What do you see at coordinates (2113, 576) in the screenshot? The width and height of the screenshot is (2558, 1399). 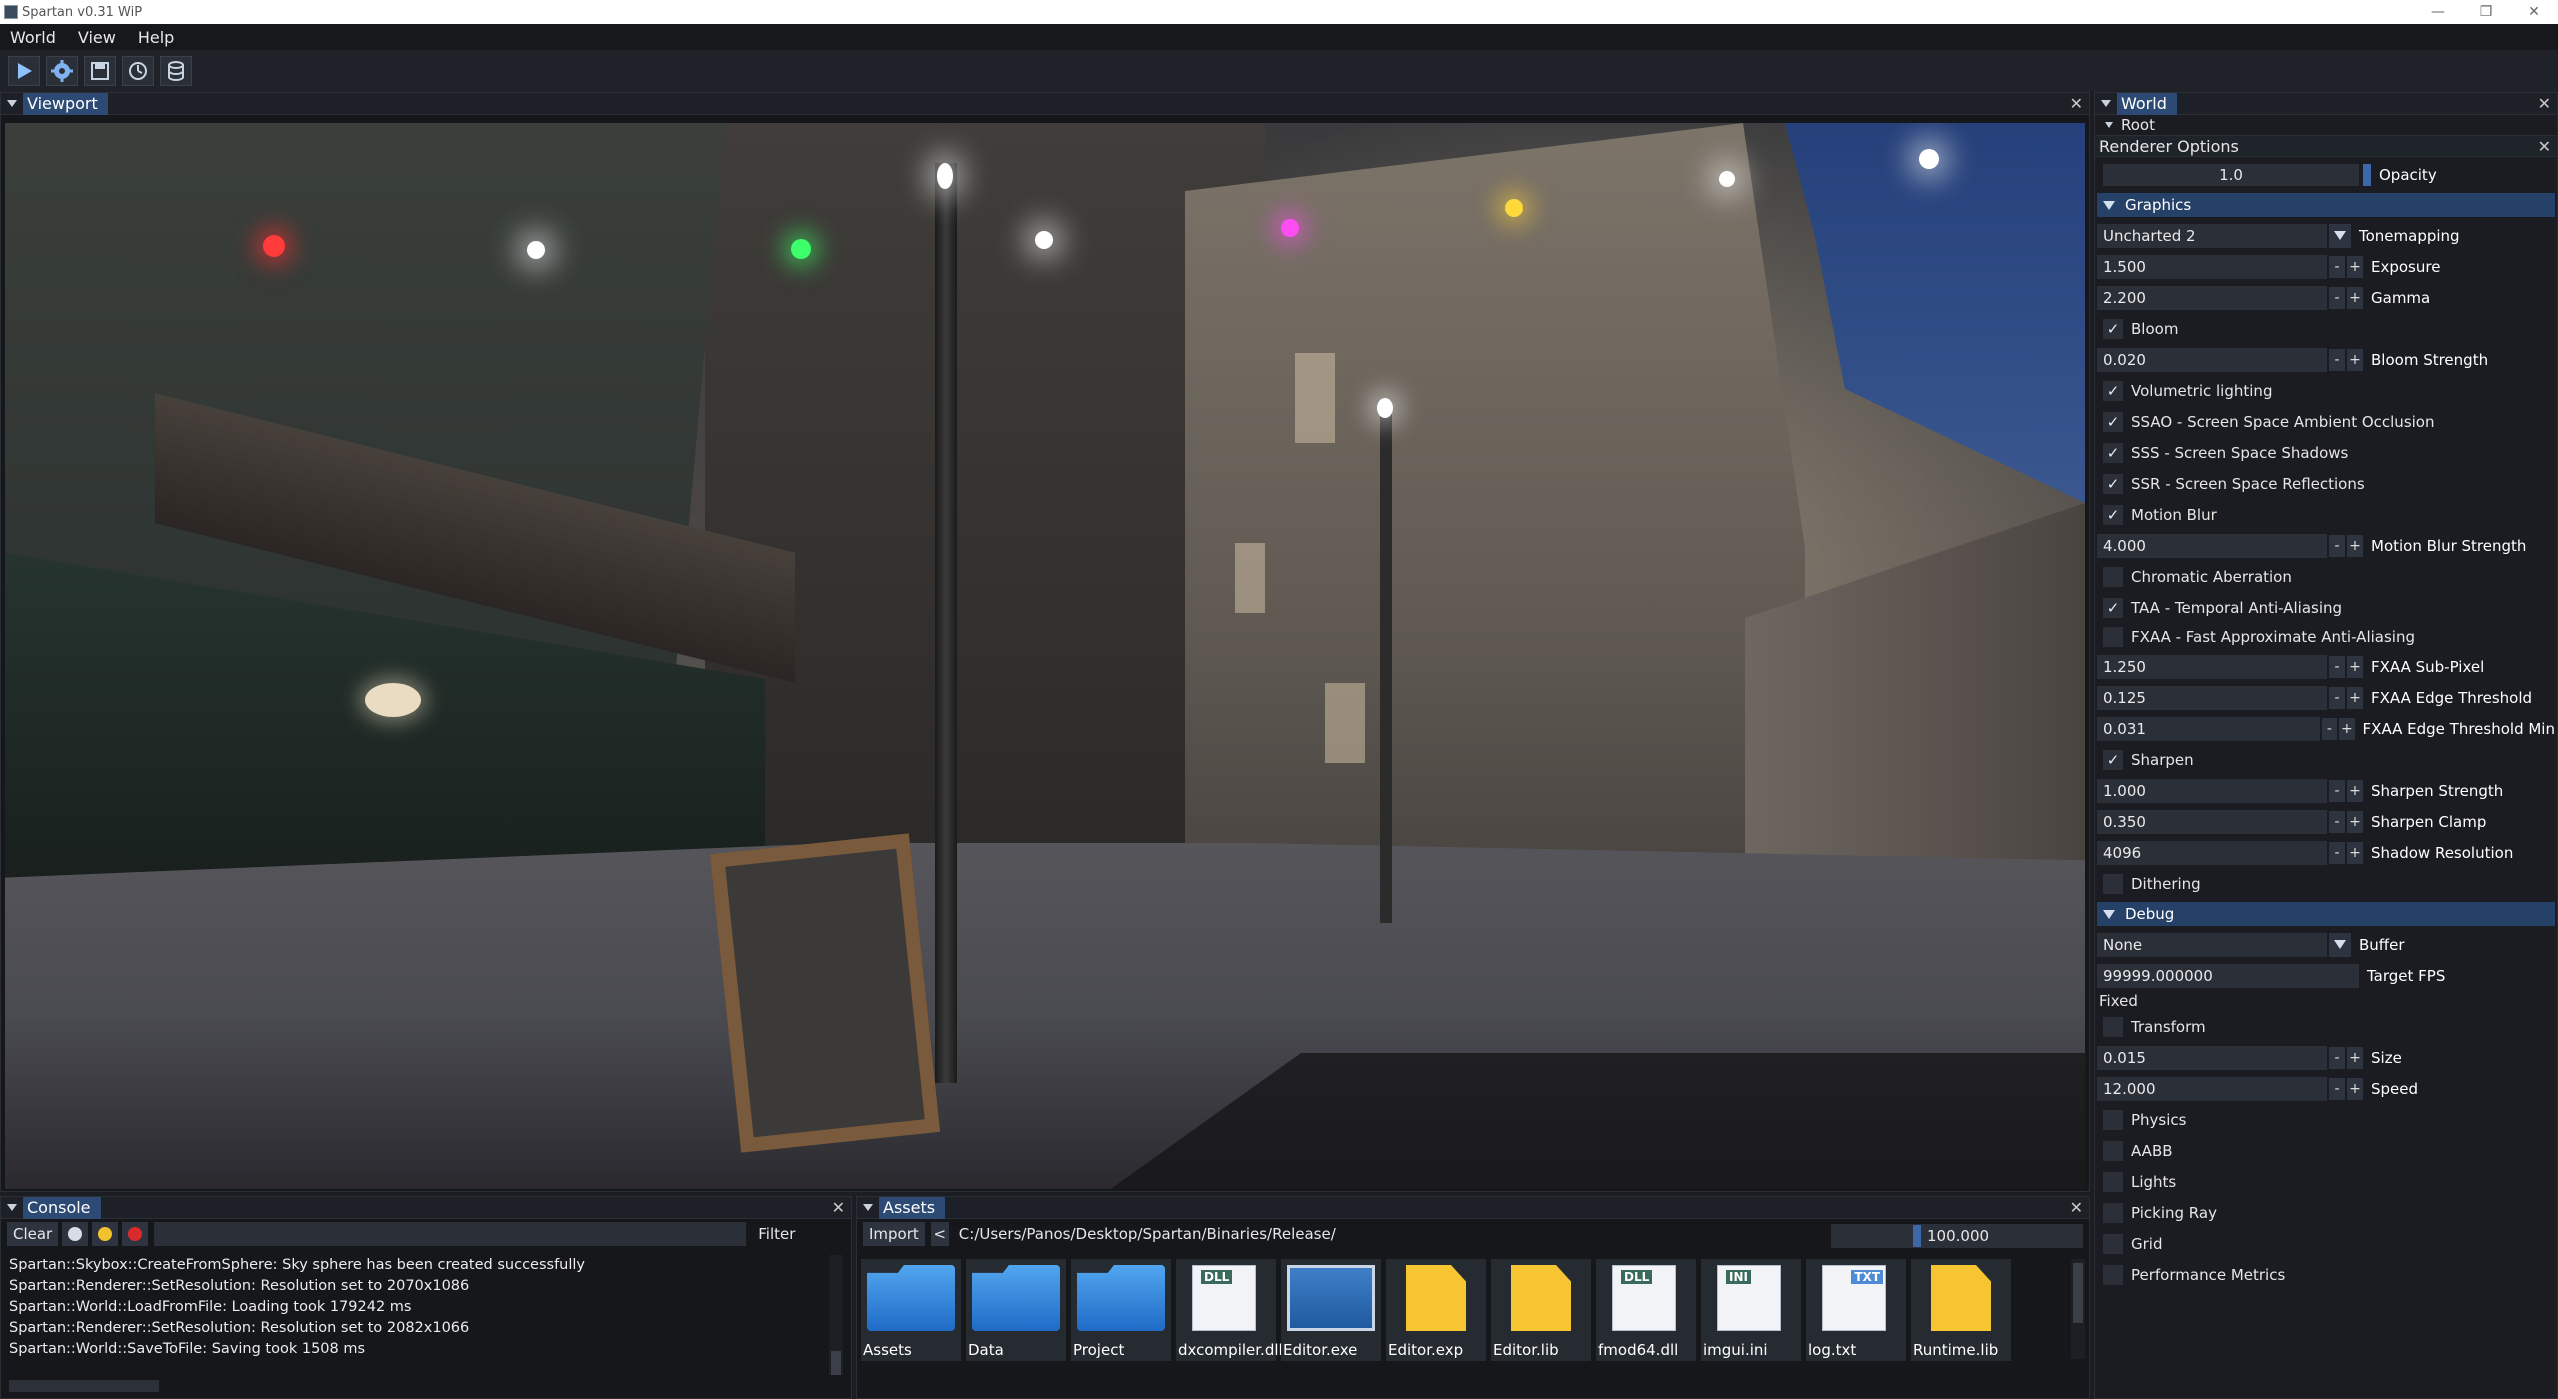 I see `chromatic-checkbox` at bounding box center [2113, 576].